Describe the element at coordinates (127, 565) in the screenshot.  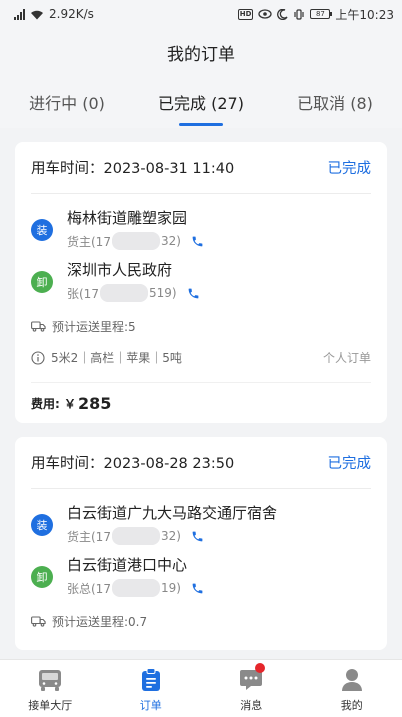
I see `unload-address: 白云街道港口中心` at that location.